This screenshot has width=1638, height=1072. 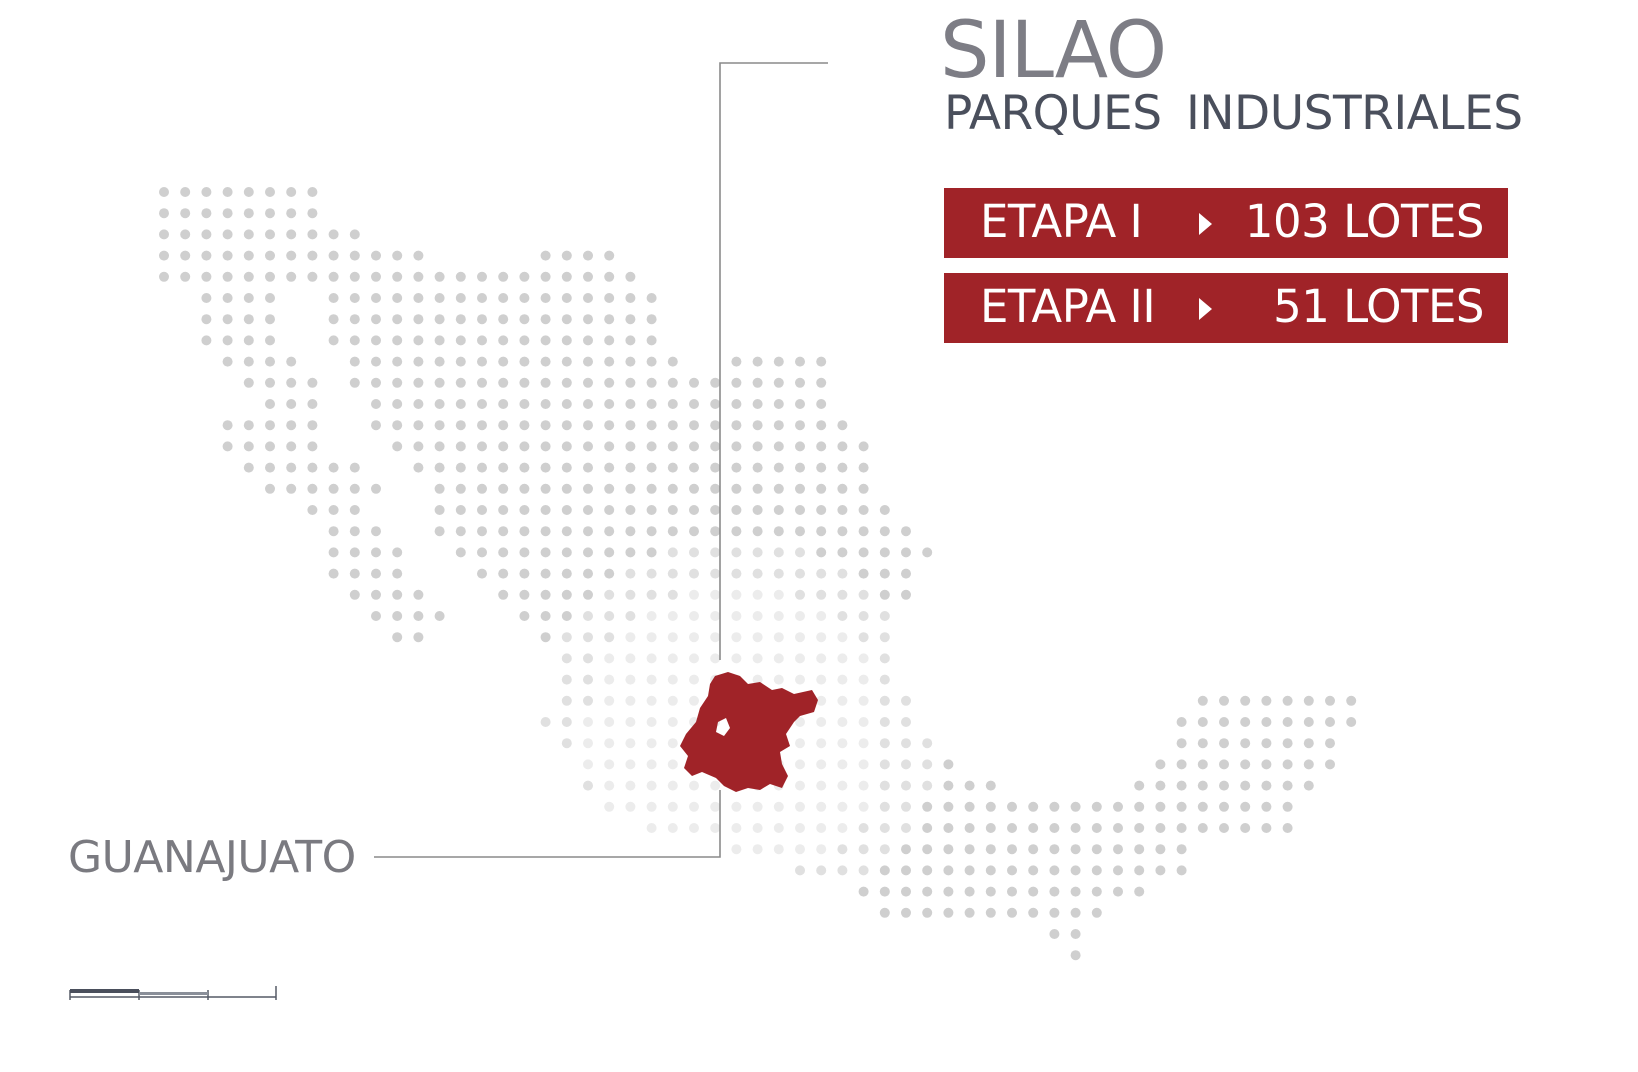 What do you see at coordinates (212, 857) in the screenshot?
I see `state-label: GUANAJUATO` at bounding box center [212, 857].